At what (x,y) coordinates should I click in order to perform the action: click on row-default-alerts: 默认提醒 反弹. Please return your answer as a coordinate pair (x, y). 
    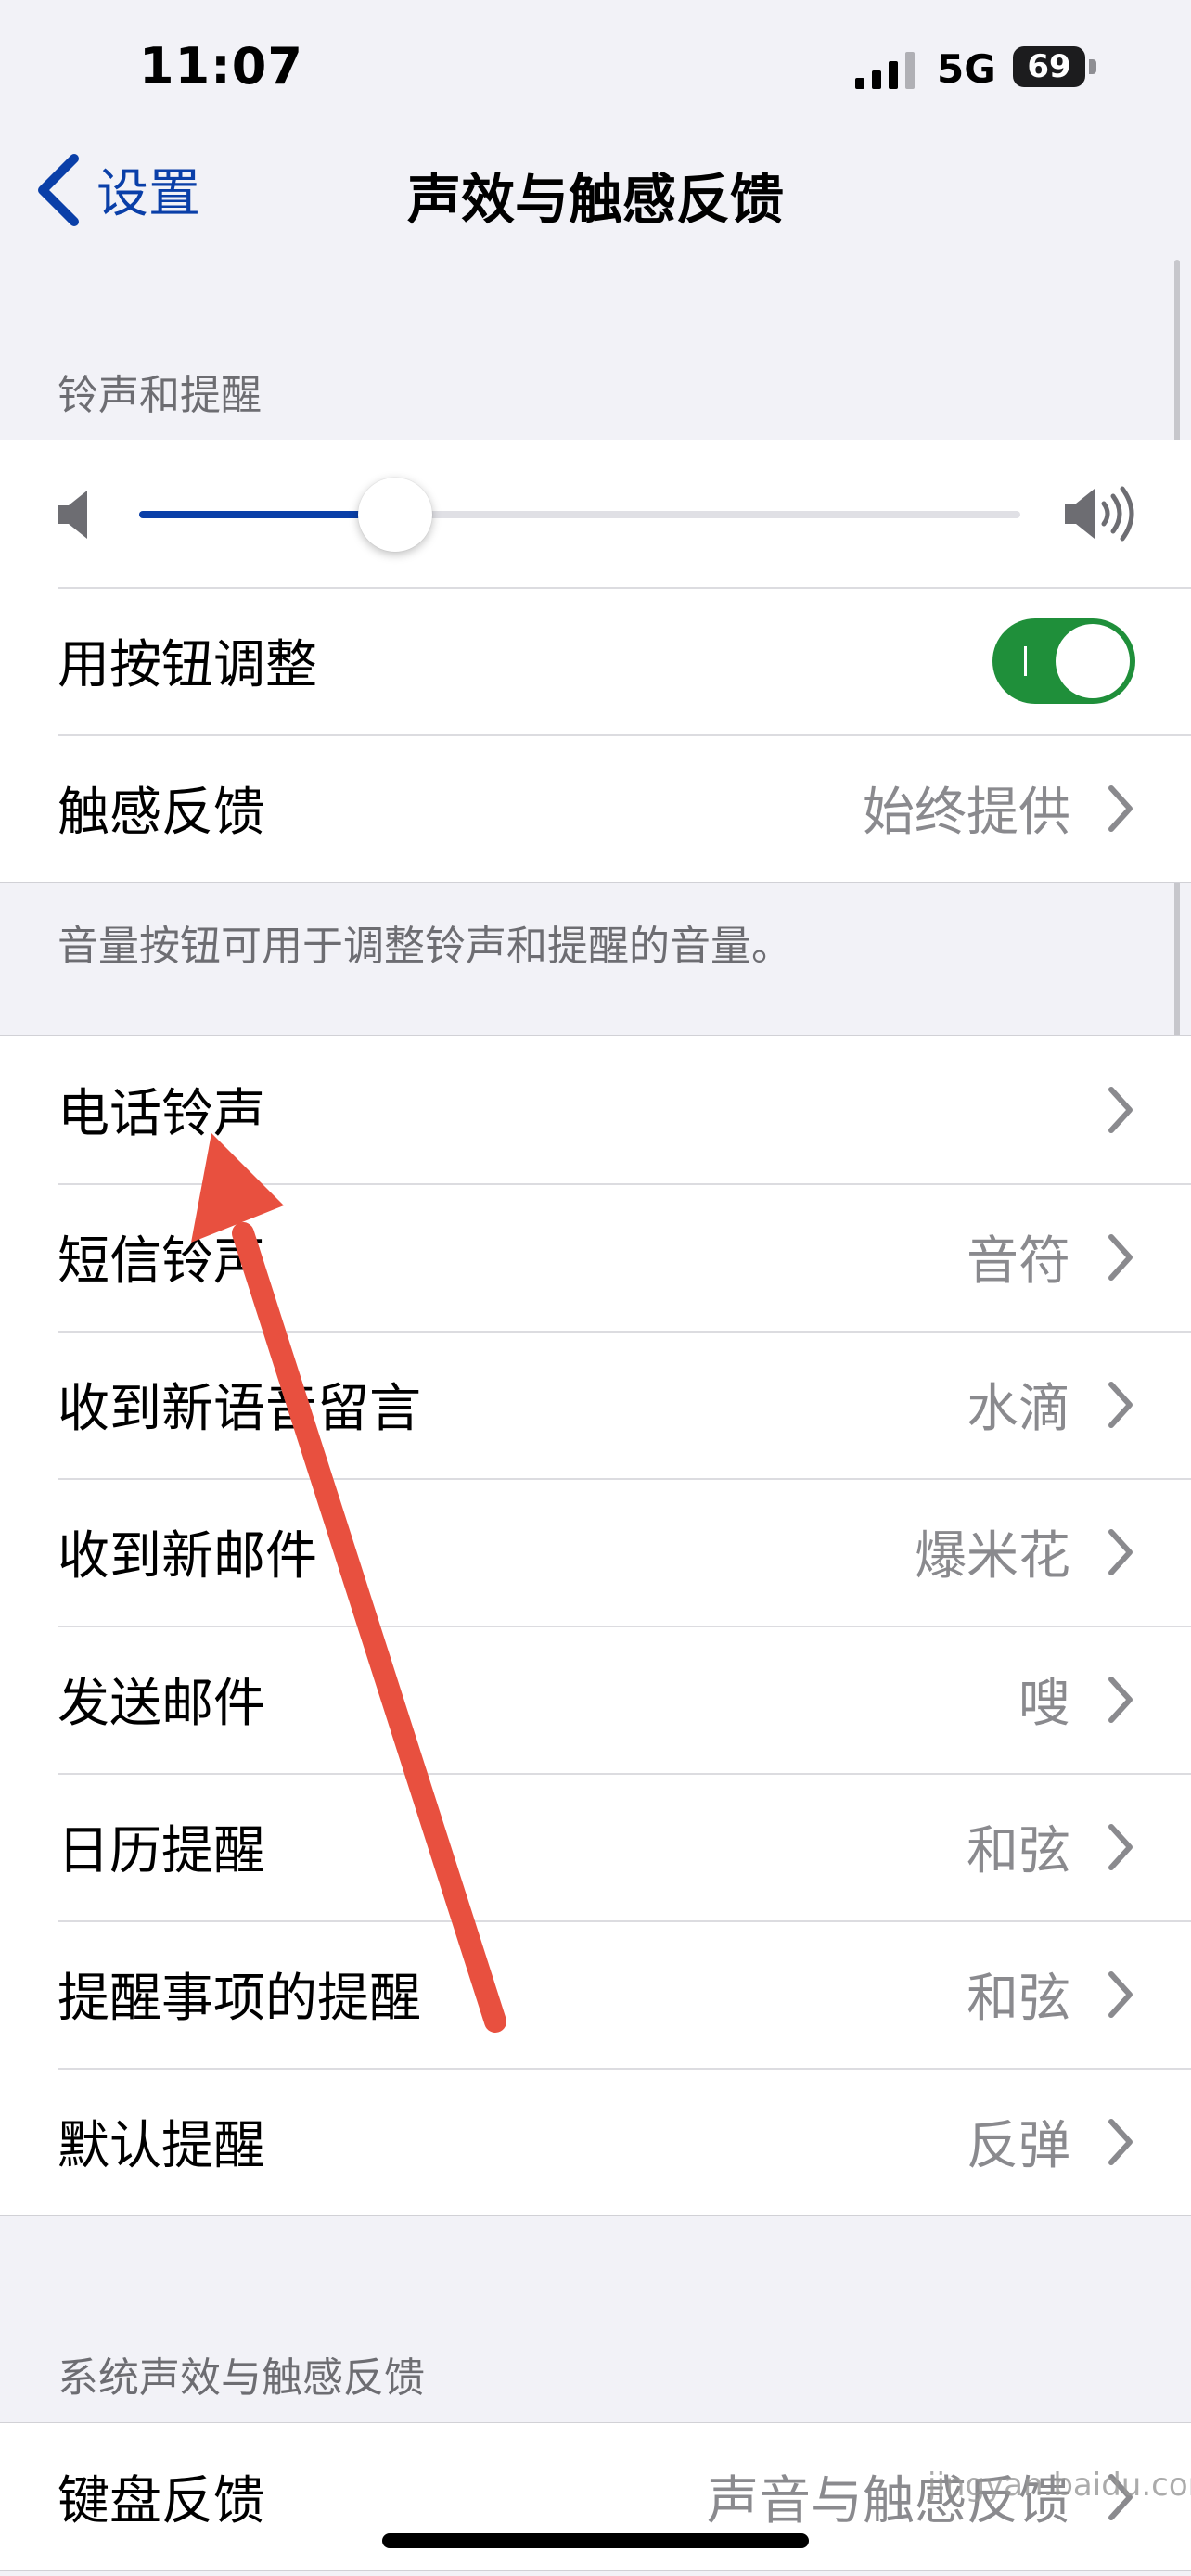
    Looking at the image, I should click on (595, 2141).